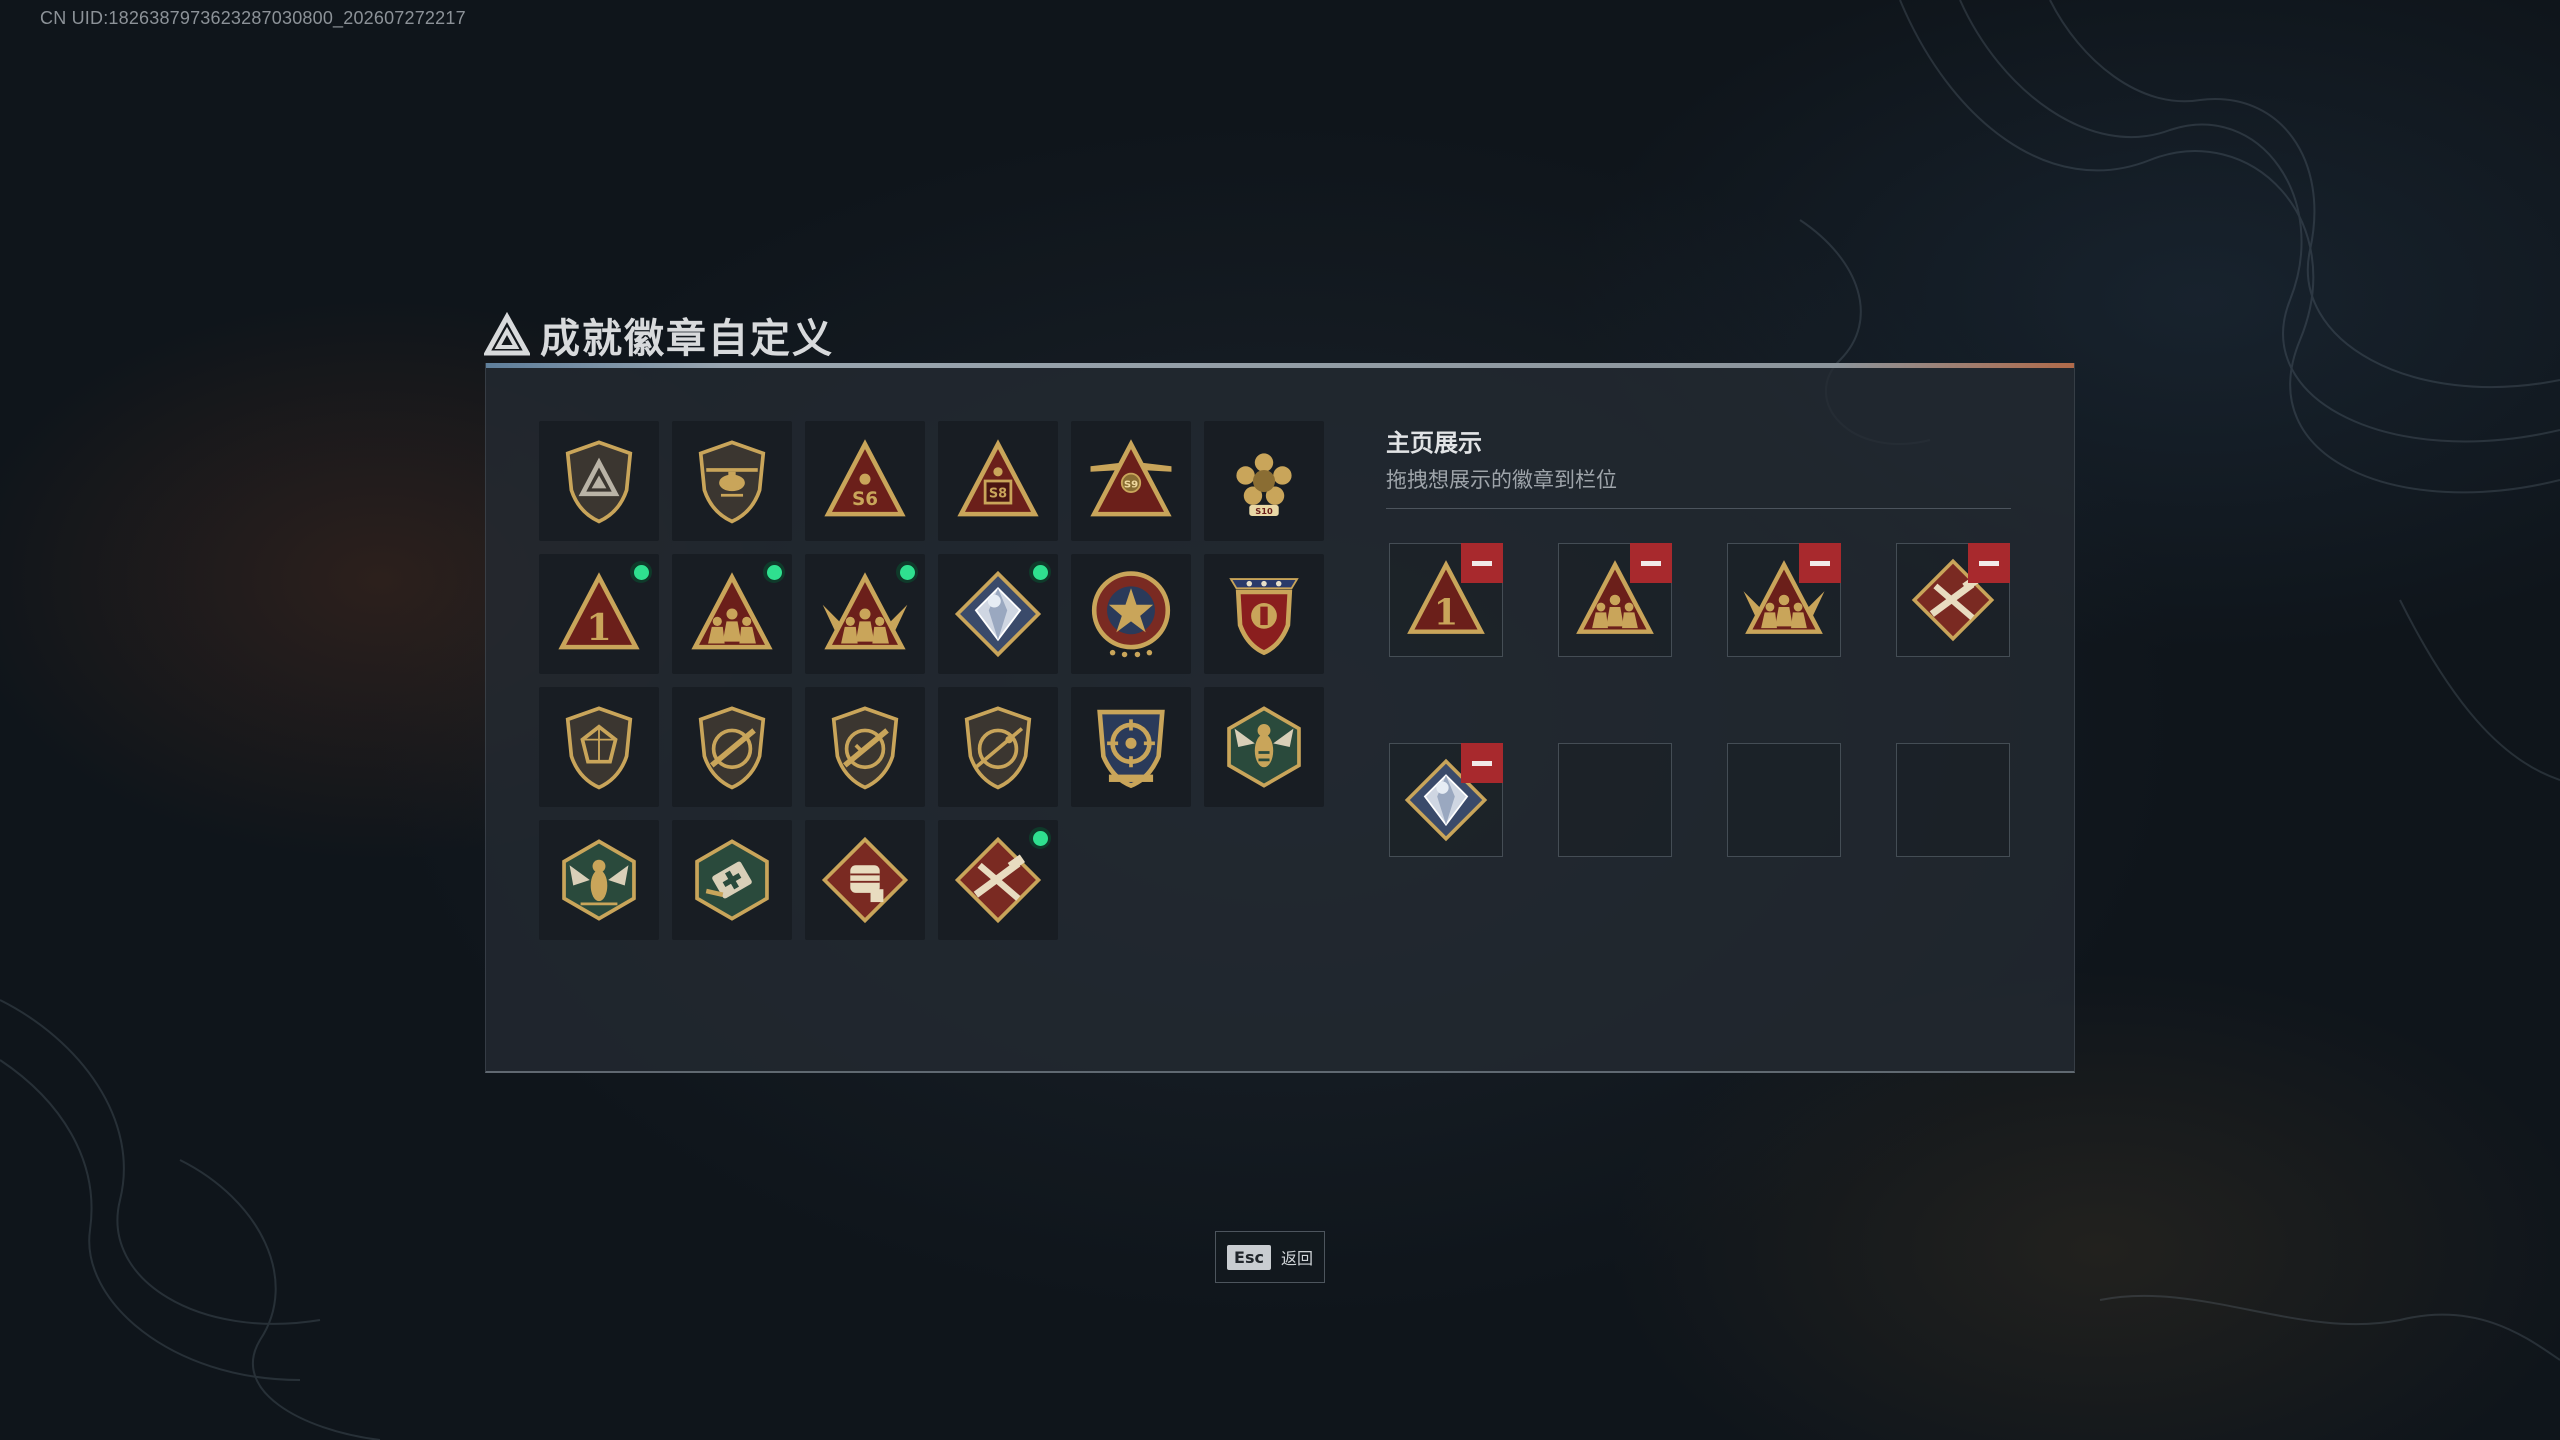  What do you see at coordinates (1280, 365) in the screenshot?
I see `panel-top-bar` at bounding box center [1280, 365].